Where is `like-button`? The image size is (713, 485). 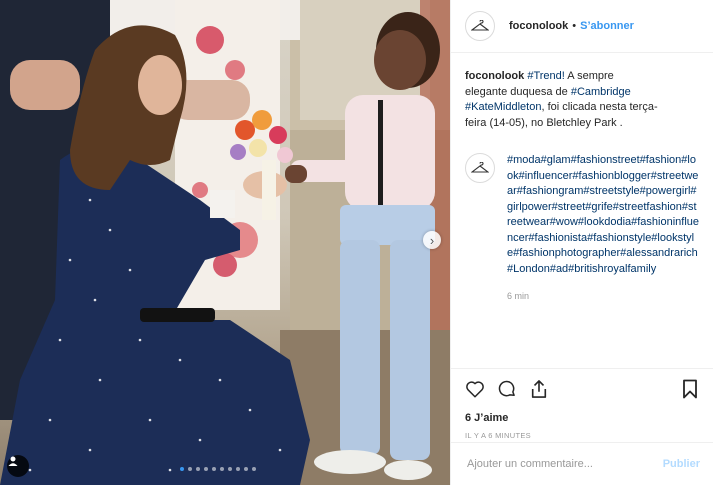 like-button is located at coordinates (475, 389).